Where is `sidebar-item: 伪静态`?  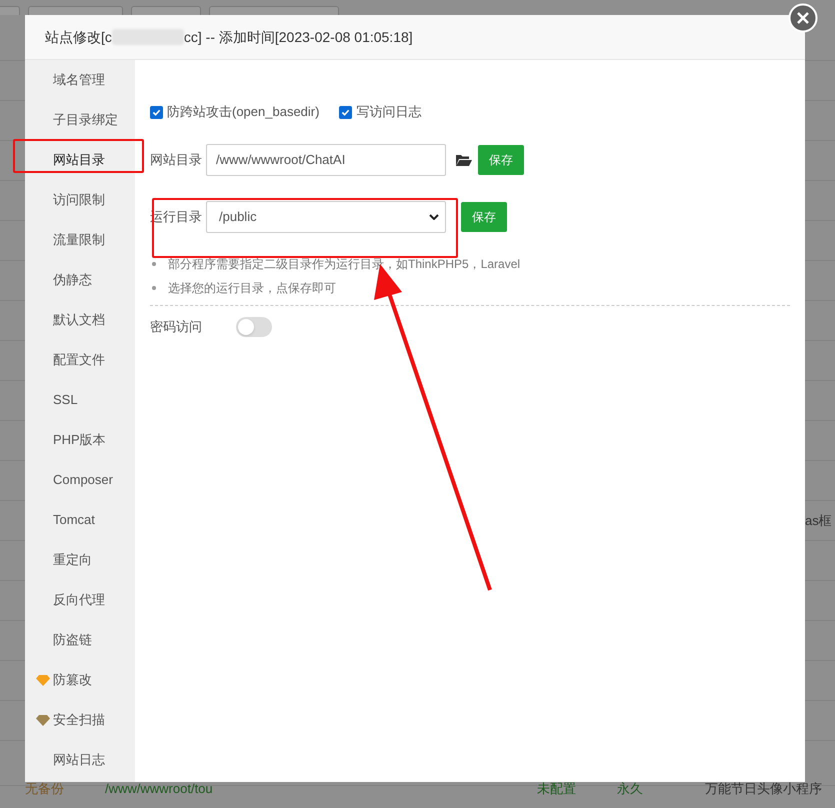
sidebar-item: 伪静态 is located at coordinates (80, 280).